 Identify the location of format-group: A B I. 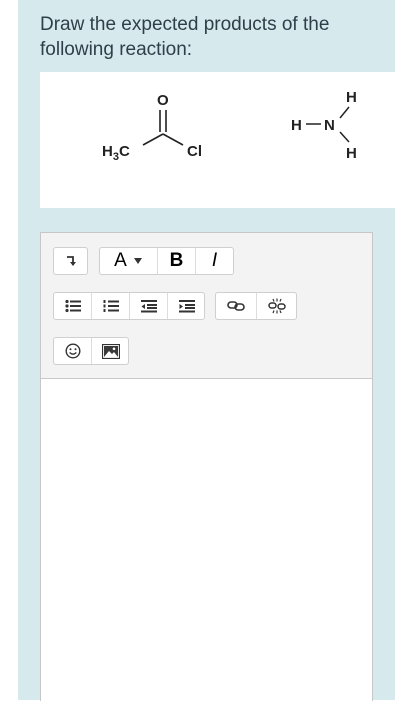
(166, 261).